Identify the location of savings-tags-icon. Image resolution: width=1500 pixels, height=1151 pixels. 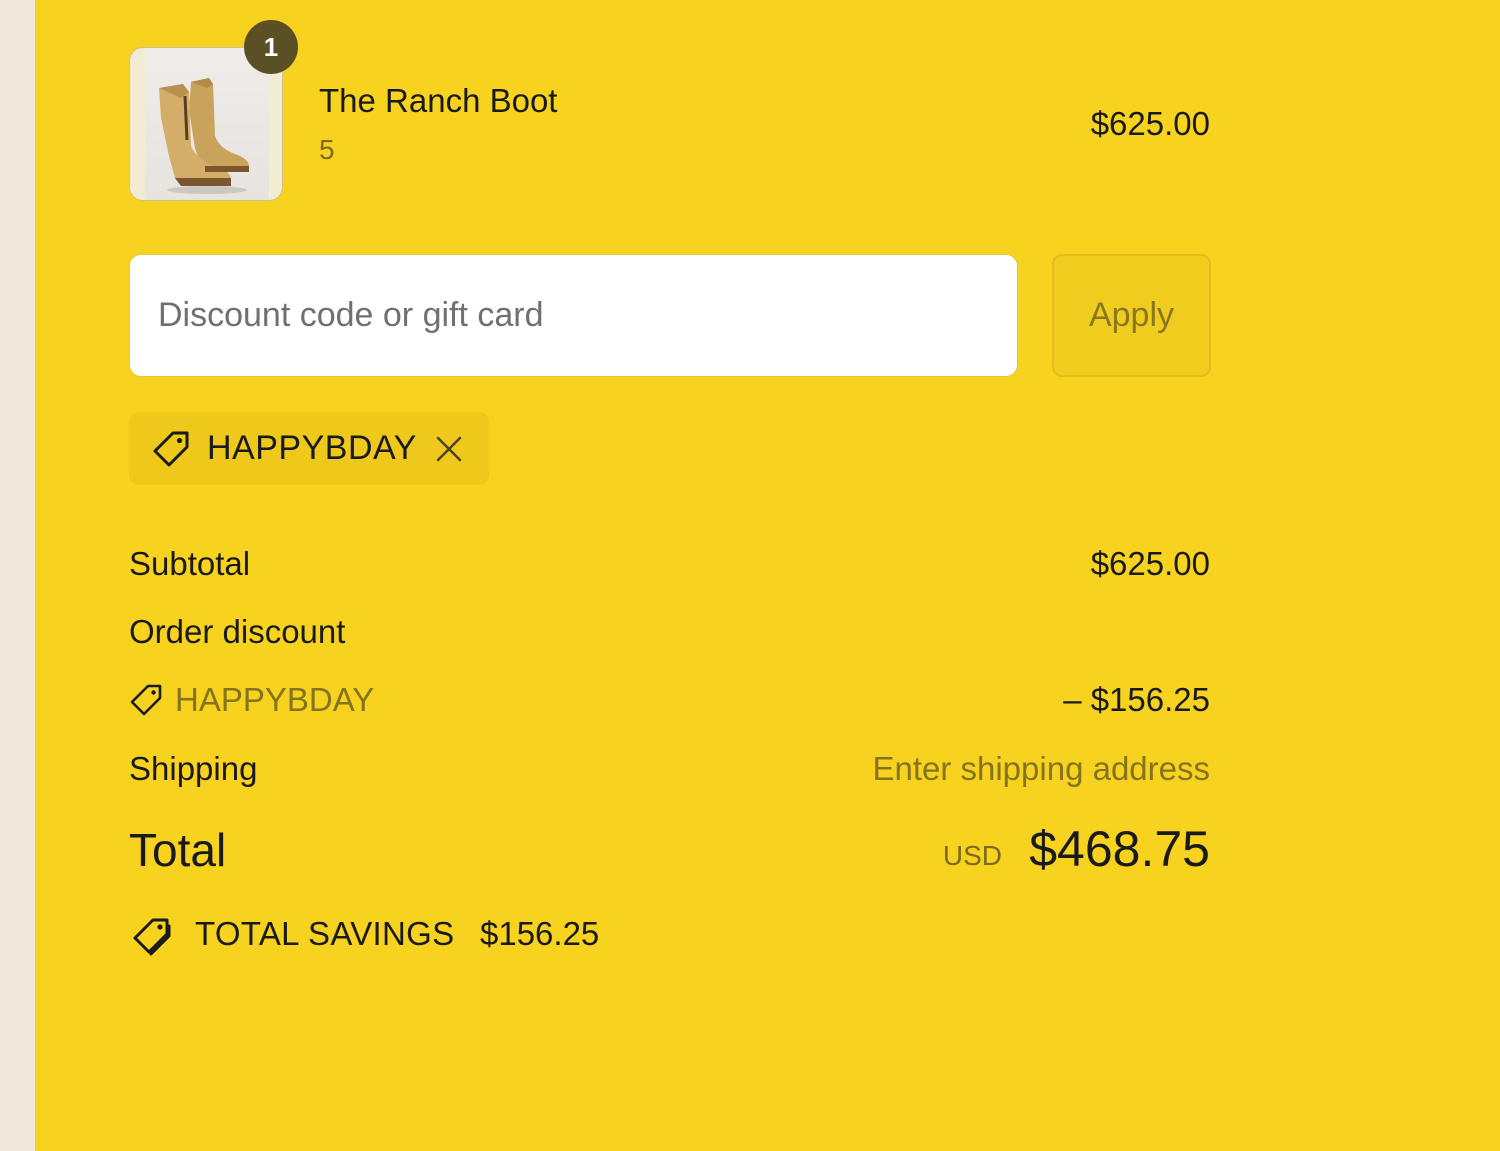
(152, 937).